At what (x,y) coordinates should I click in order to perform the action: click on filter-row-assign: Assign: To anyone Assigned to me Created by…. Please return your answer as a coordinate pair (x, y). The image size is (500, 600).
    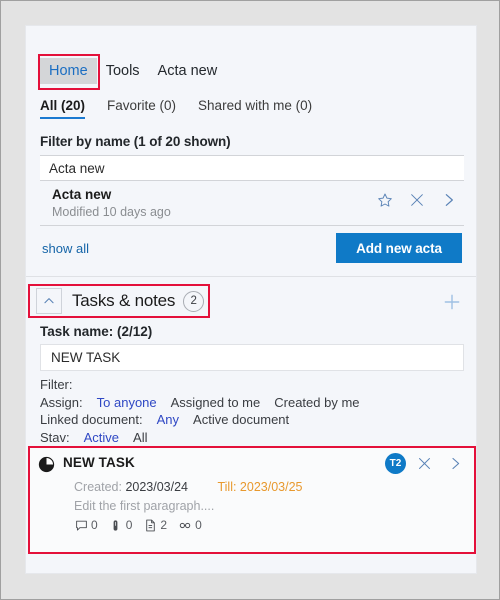
    Looking at the image, I should click on (200, 403).